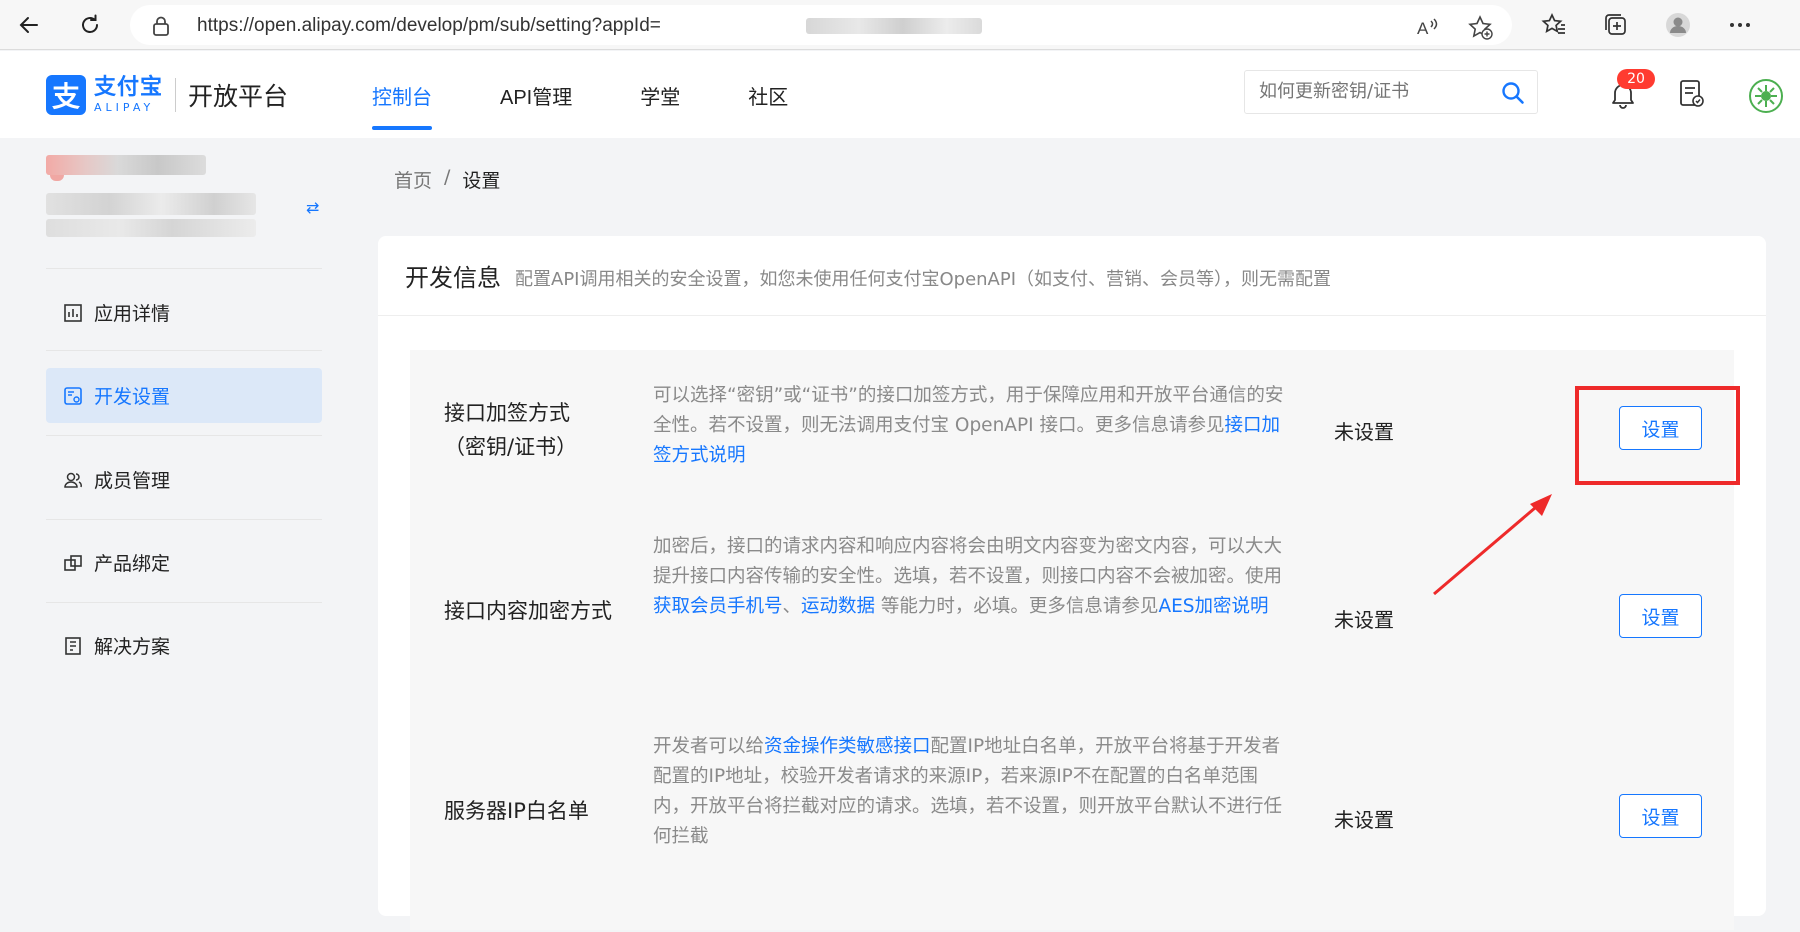 This screenshot has width=1800, height=932. I want to click on link-sensitive-api: 资金操作类敏感接口, so click(847, 746).